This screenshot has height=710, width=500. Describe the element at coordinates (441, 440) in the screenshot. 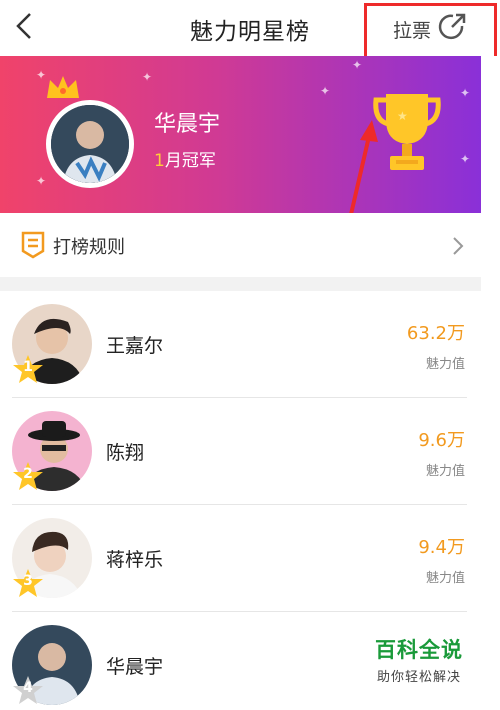

I see `charm-score: 9.6万` at that location.